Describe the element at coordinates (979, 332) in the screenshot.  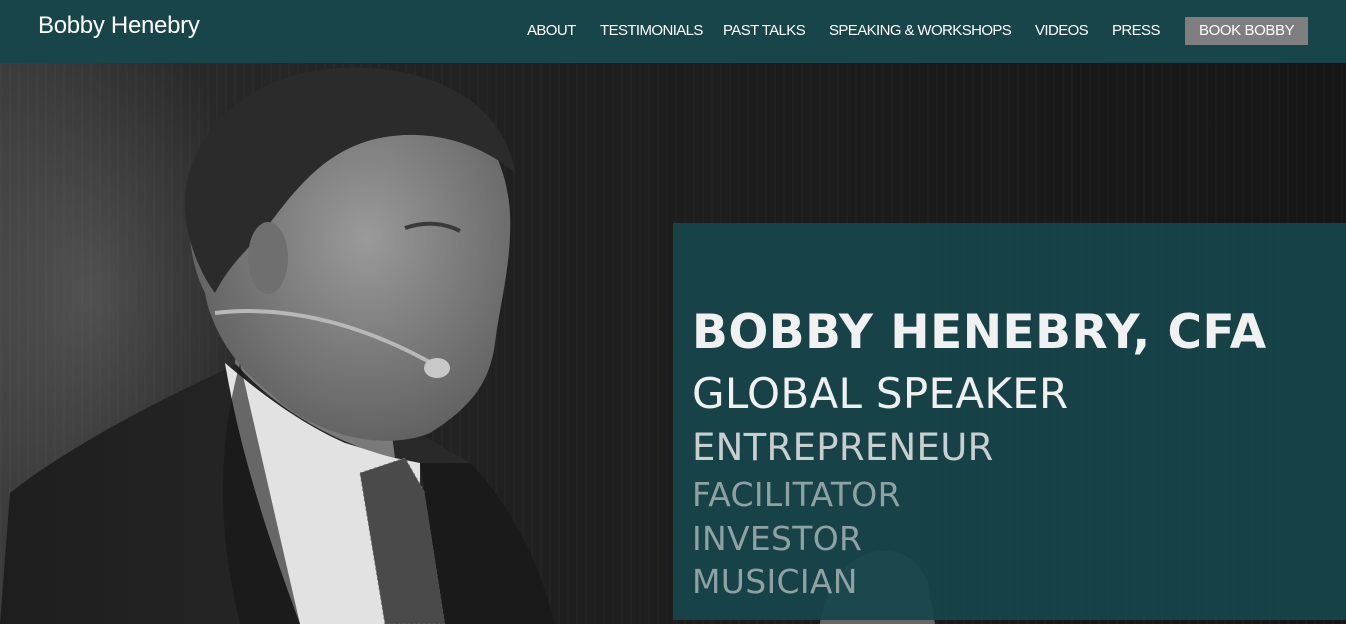
I see `hero-name-heading: BOBBY HENEBRY, CFA` at that location.